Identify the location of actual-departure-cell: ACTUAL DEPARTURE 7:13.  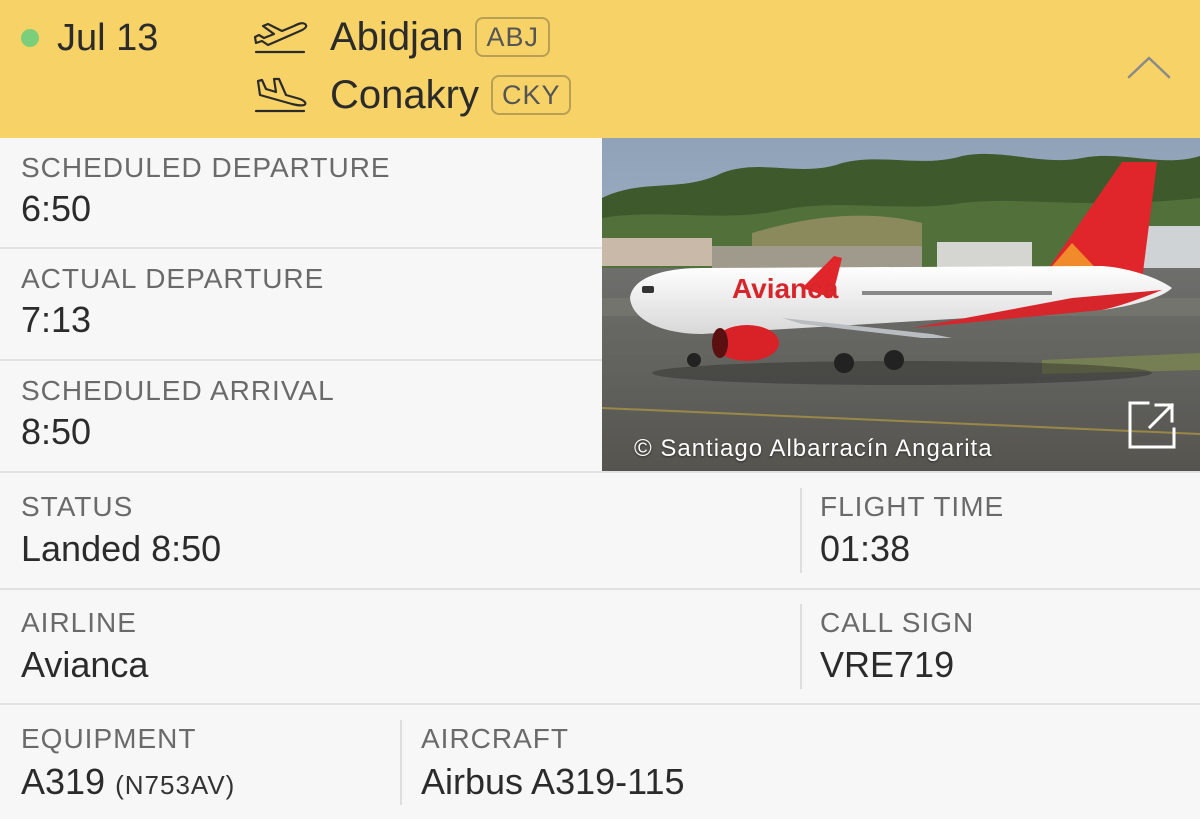
(301, 304).